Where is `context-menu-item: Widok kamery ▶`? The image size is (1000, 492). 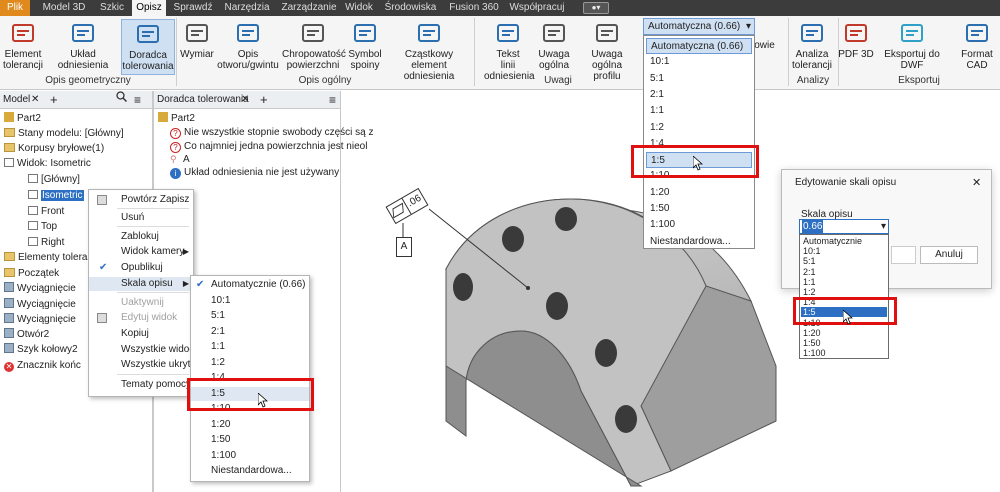
context-menu-item: Widok kamery ▶ is located at coordinates (141, 252).